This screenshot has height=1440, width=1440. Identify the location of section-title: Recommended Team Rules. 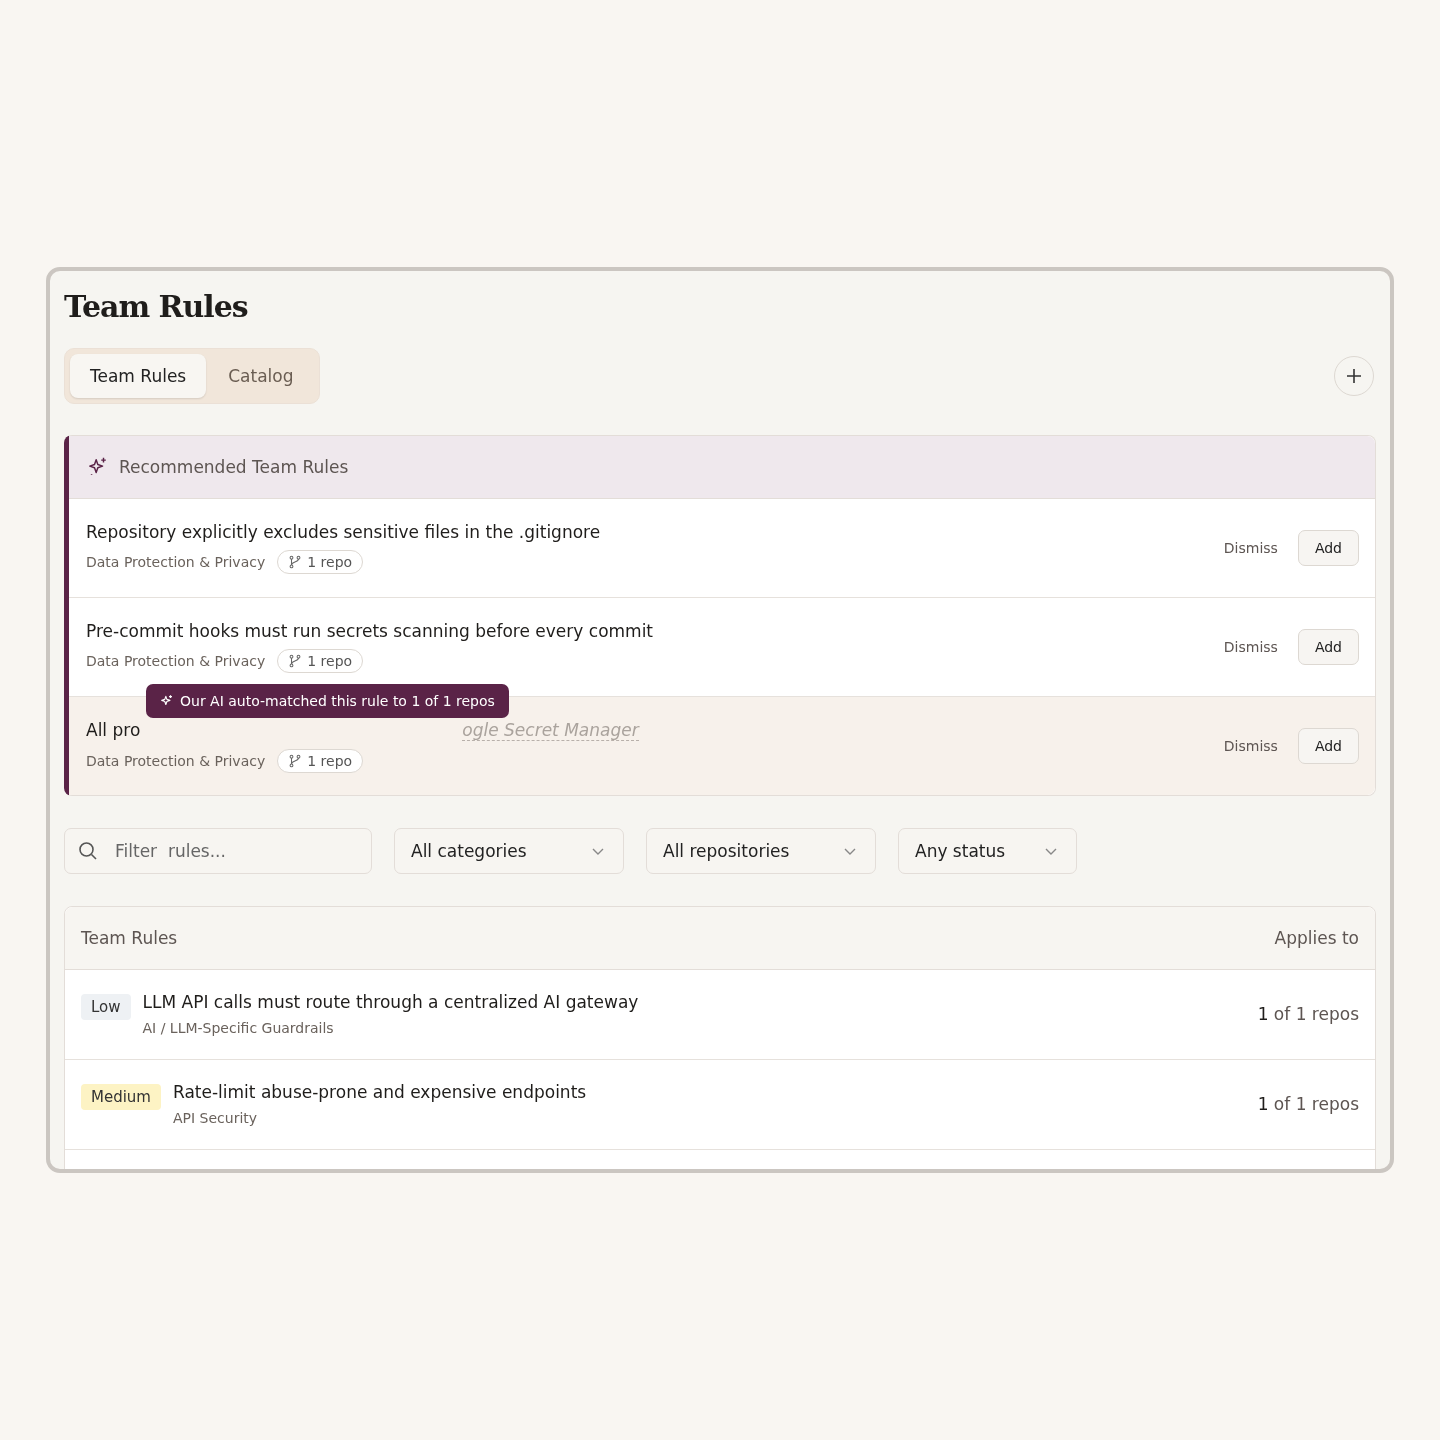
(234, 467).